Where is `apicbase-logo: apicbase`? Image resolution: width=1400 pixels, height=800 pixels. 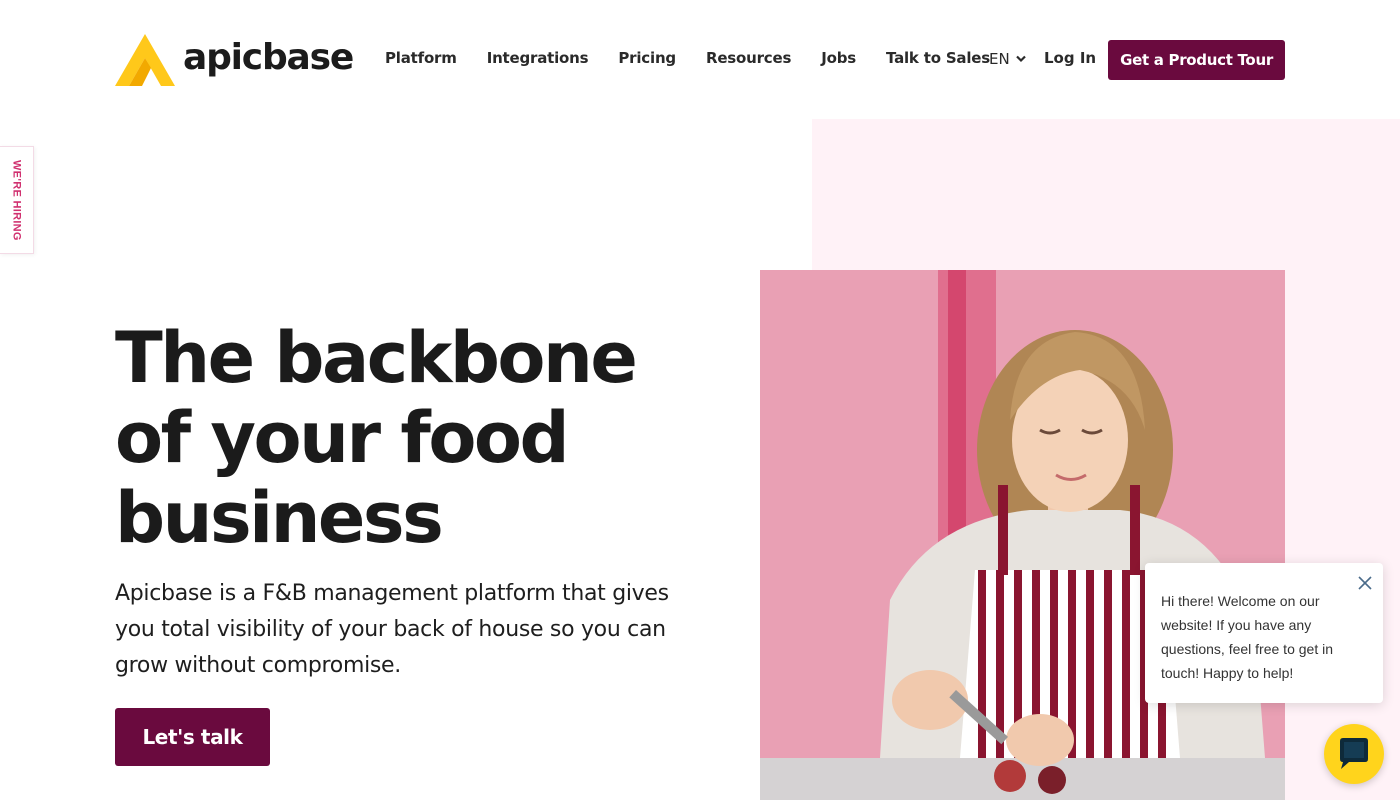
apicbase-logo: apicbase is located at coordinates (234, 60).